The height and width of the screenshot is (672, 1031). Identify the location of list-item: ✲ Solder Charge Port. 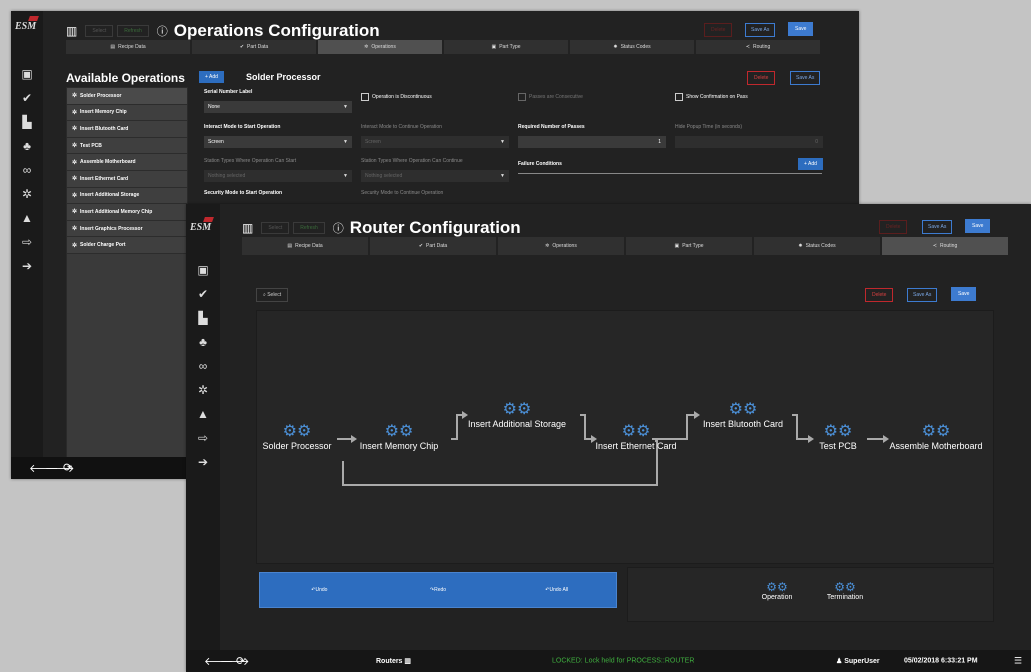
(127, 245).